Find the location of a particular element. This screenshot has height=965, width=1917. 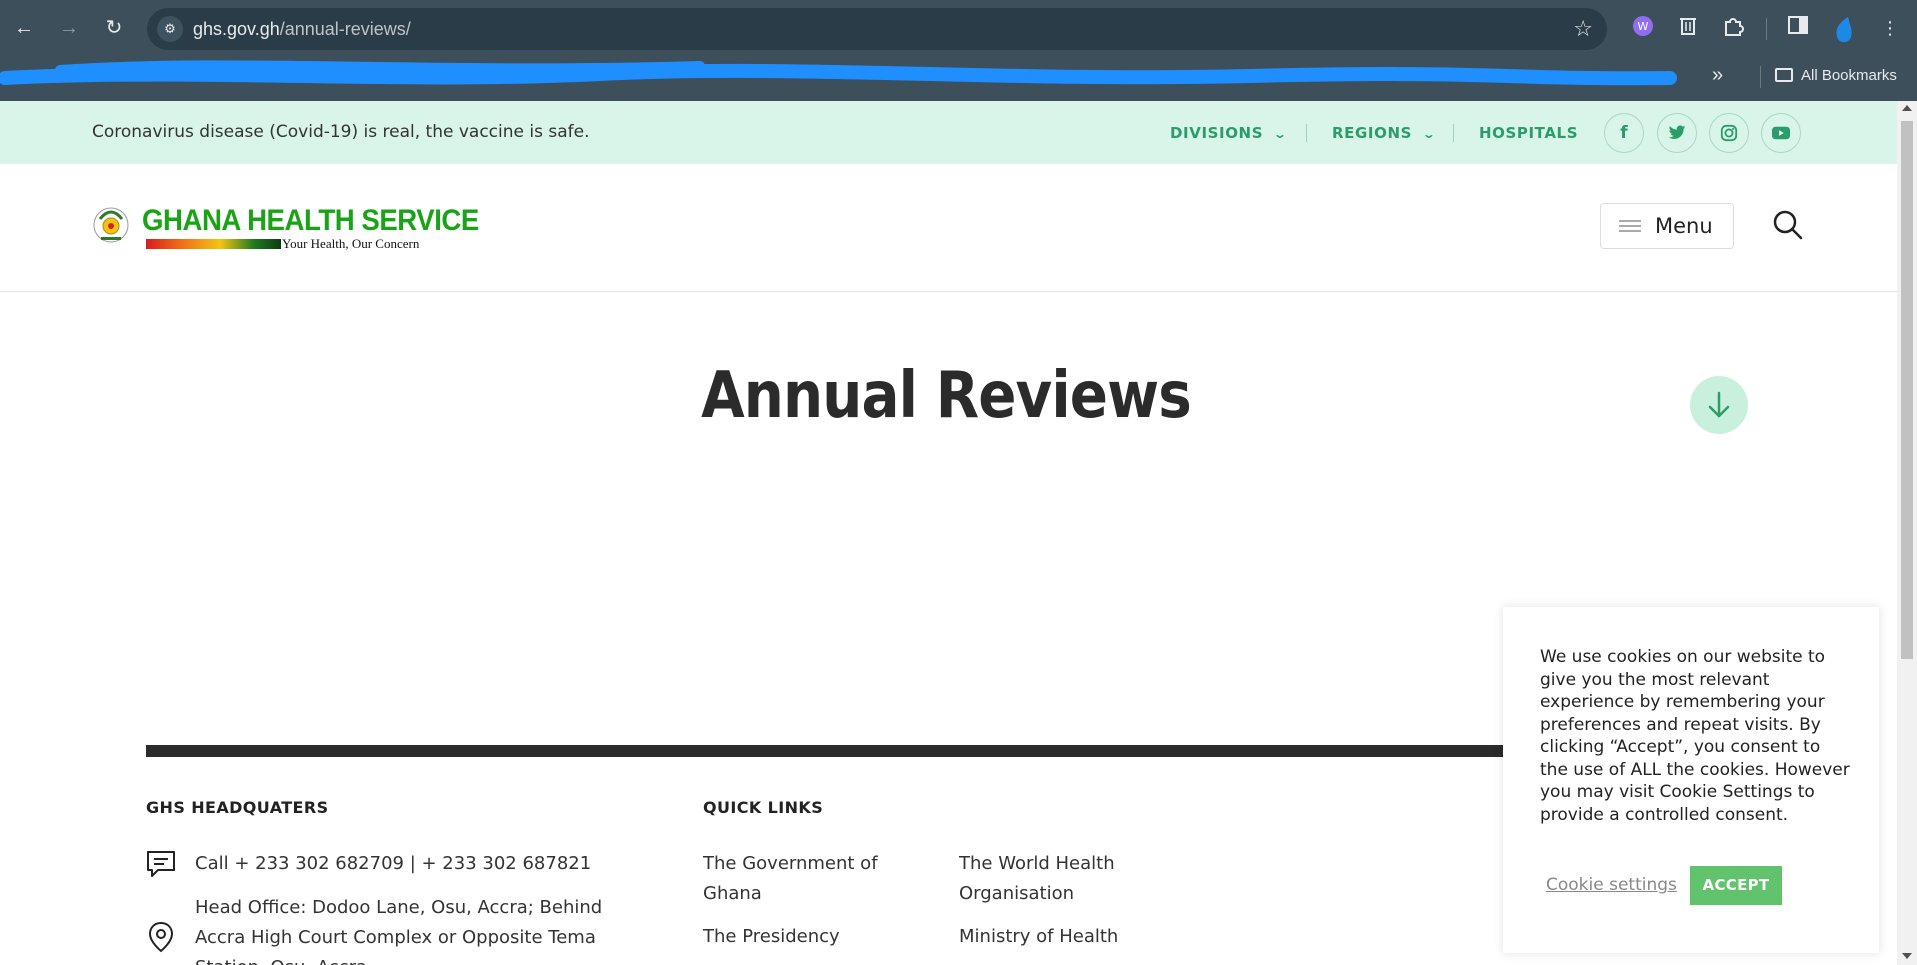

chat-icon is located at coordinates (161, 864).